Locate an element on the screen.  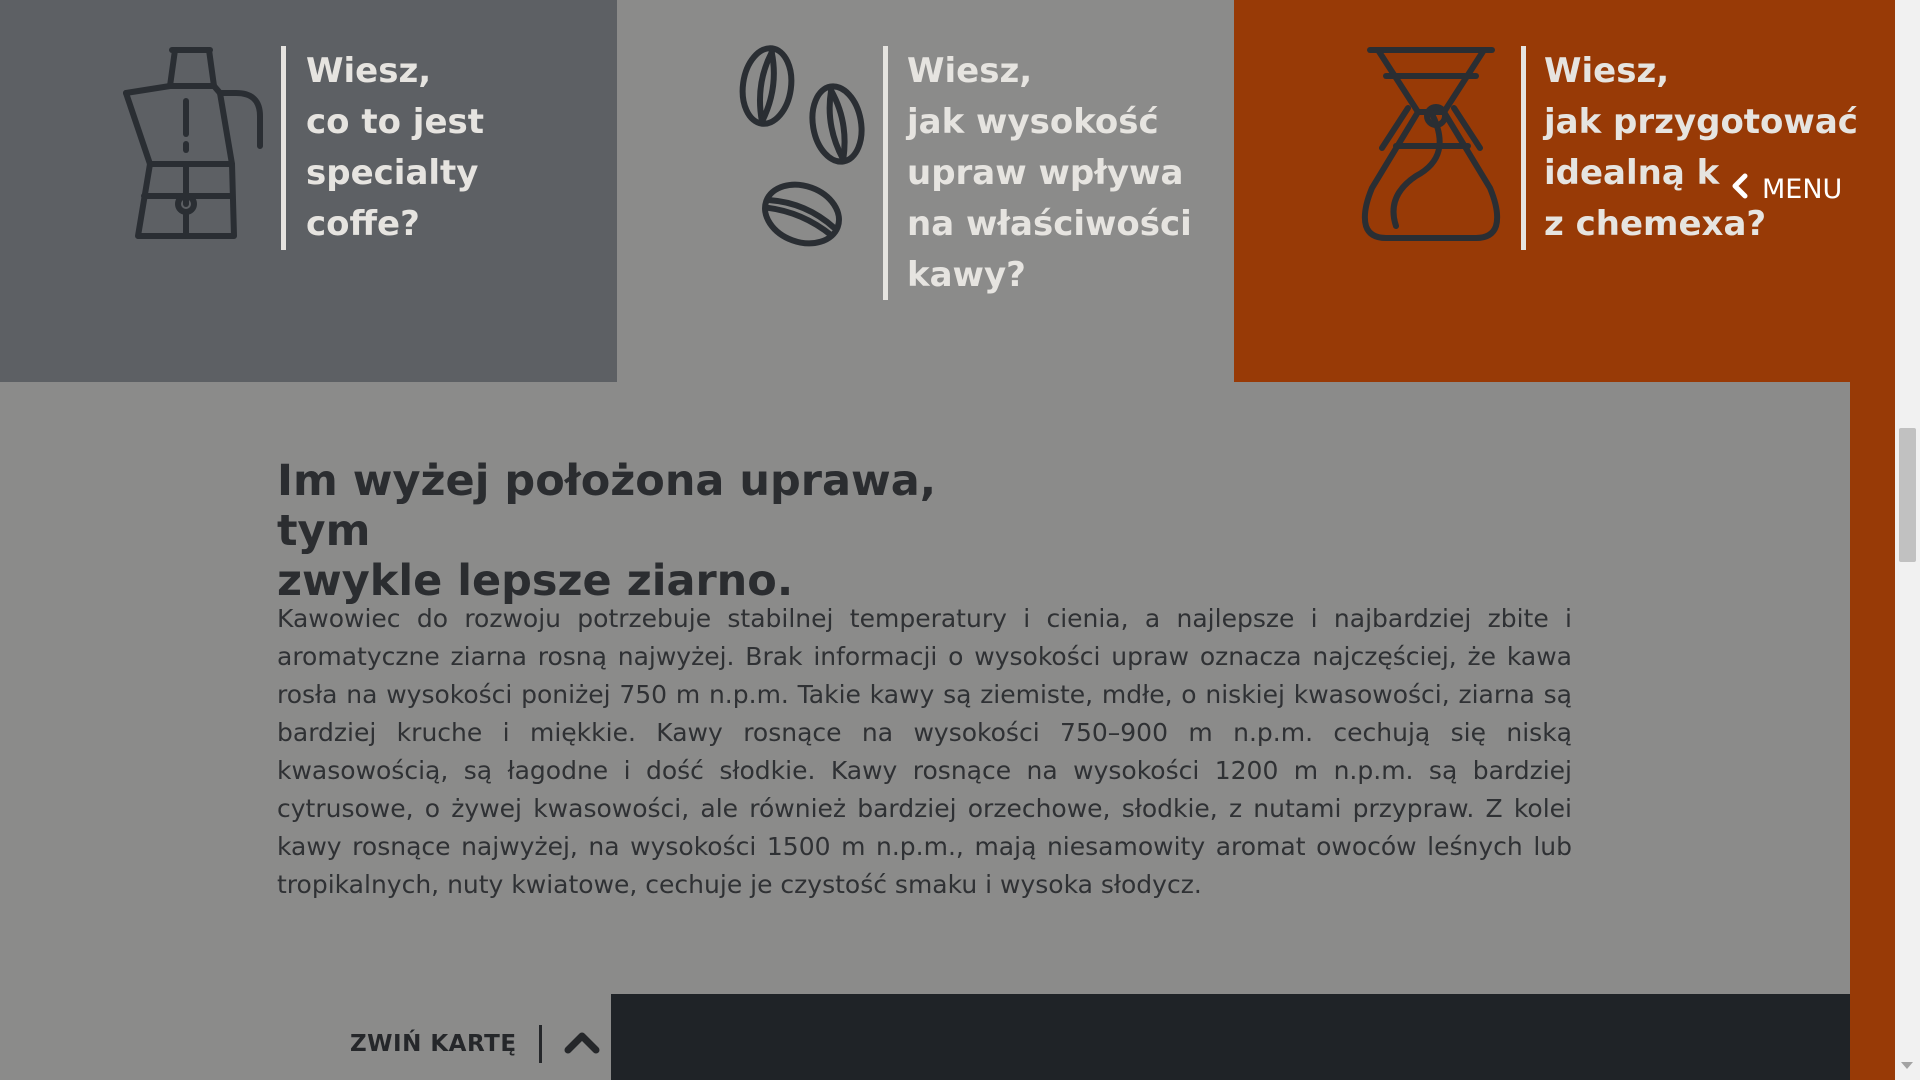
card-specialty-coffee: Wiesz, co to jest specialty coffe? is located at coordinates (308, 191).